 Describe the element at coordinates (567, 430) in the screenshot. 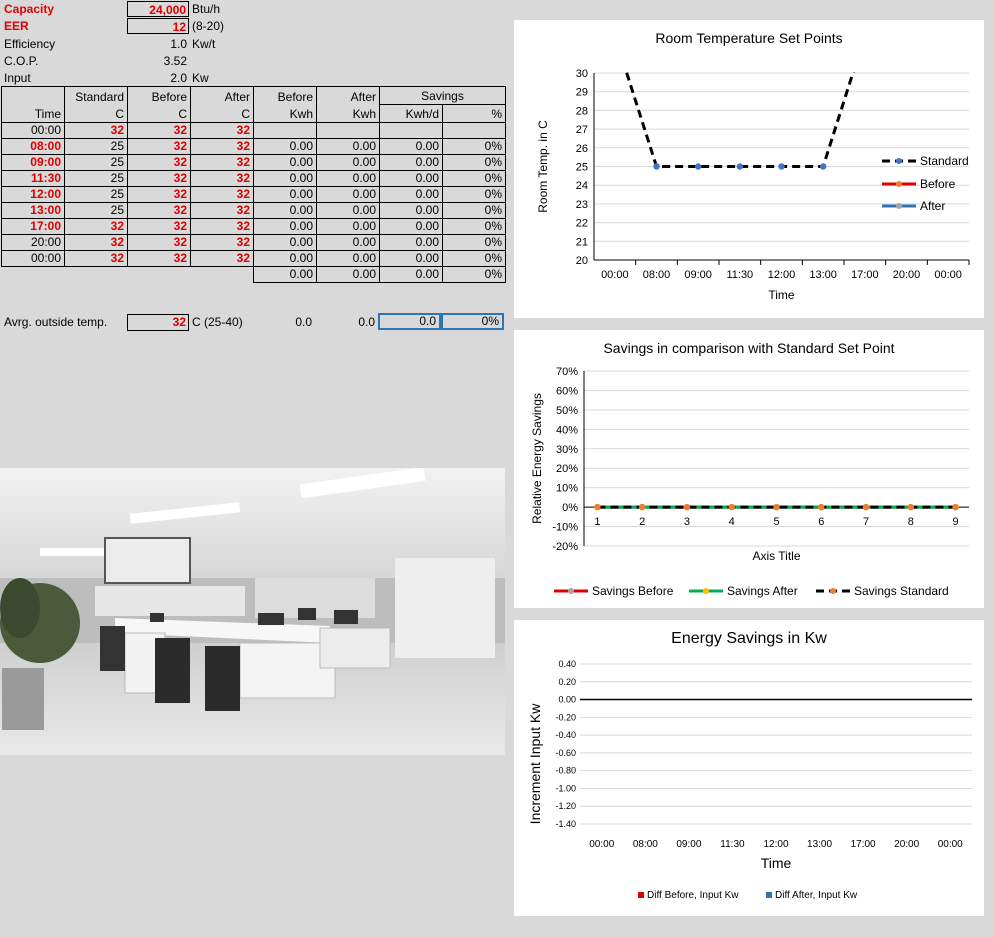

I see `y-tick-label: 40%` at that location.